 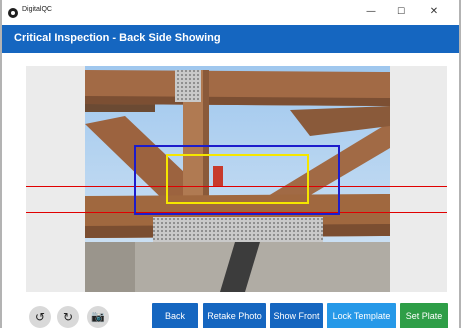 What do you see at coordinates (37, 9) in the screenshot?
I see `app-title: DigitalQC` at bounding box center [37, 9].